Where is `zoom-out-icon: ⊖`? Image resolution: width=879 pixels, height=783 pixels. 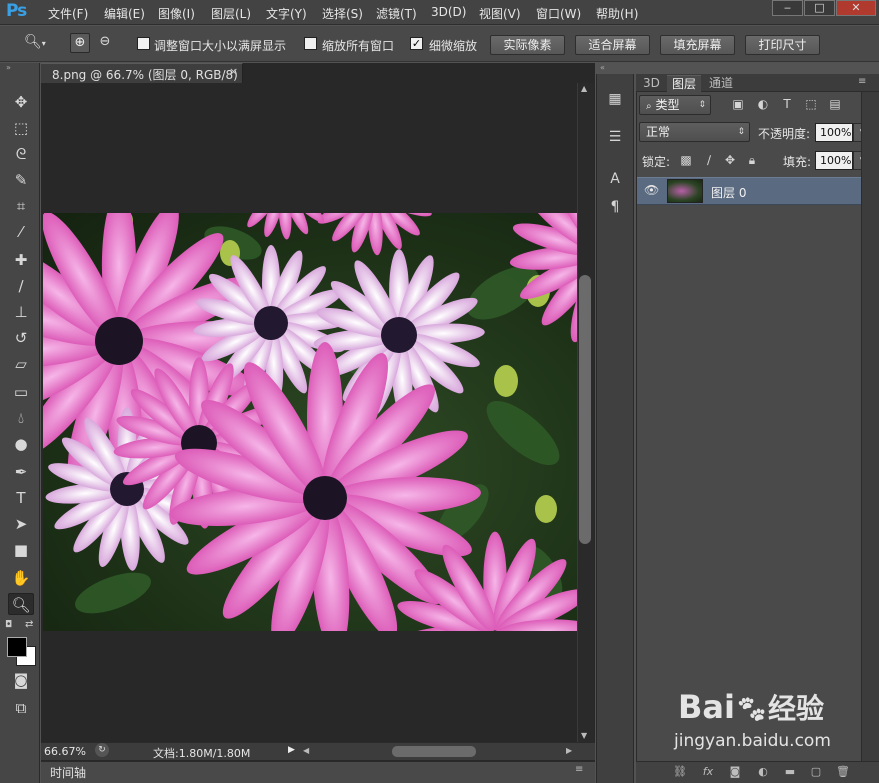 zoom-out-icon: ⊖ is located at coordinates (105, 43).